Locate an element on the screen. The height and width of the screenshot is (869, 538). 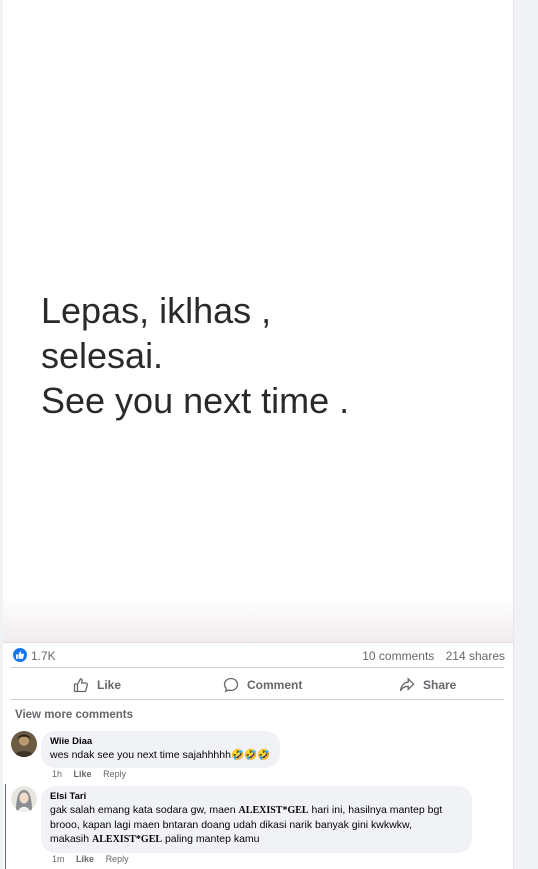
reply-thread-line is located at coordinates (5, 826).